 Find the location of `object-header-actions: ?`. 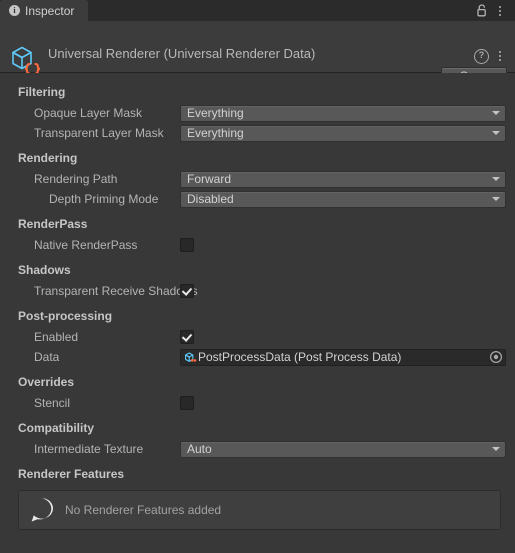

object-header-actions: ? is located at coordinates (491, 56).